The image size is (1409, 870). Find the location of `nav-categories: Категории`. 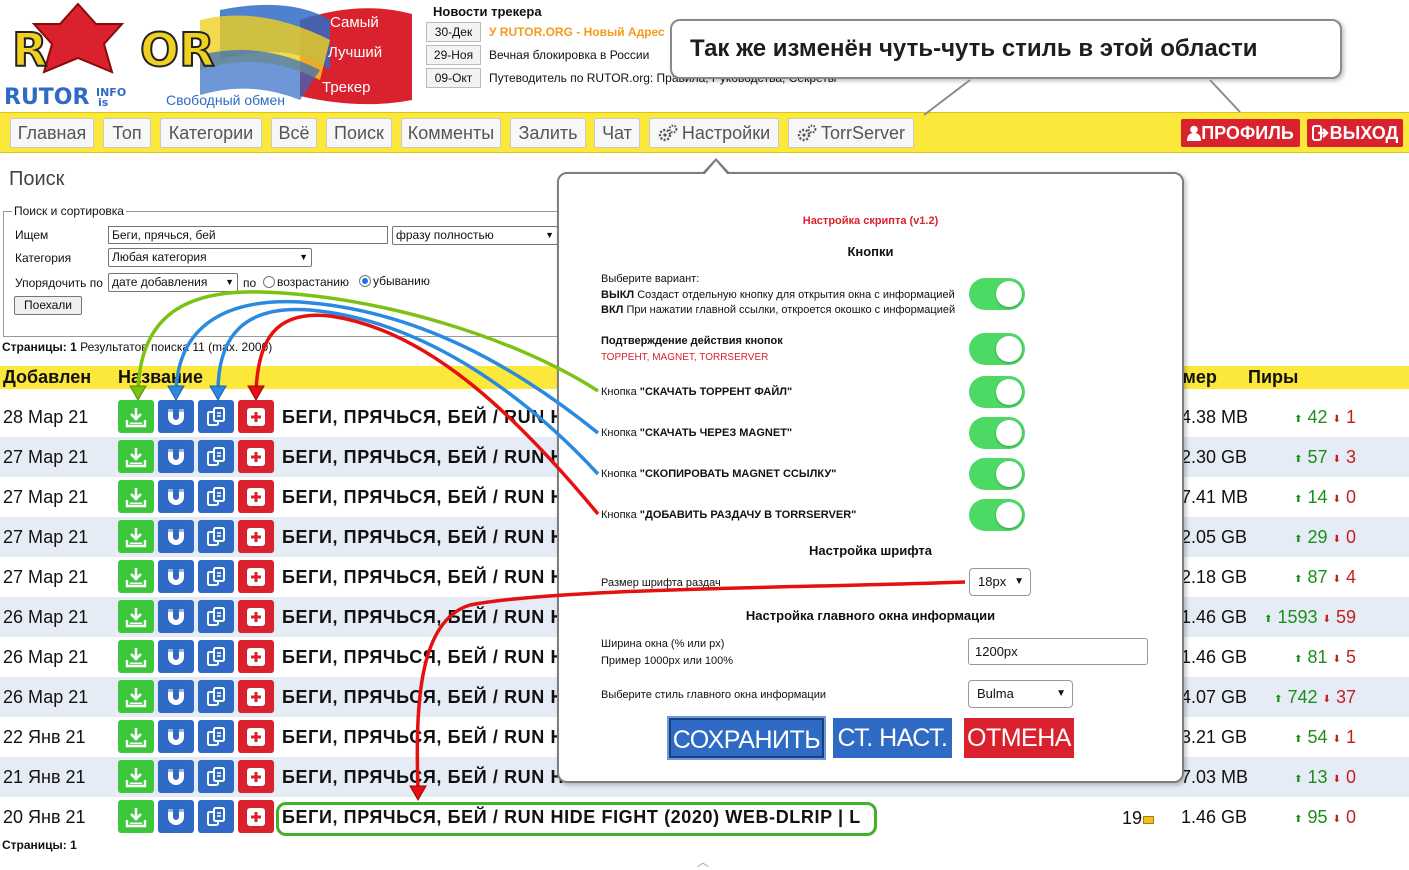

nav-categories: Категории is located at coordinates (211, 133).